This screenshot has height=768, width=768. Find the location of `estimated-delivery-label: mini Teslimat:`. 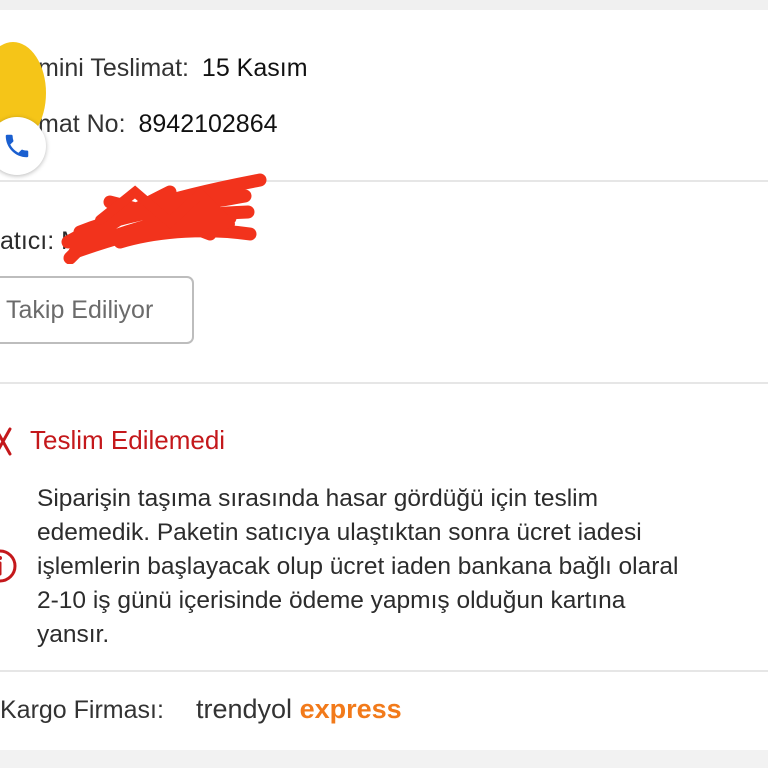

estimated-delivery-label: mini Teslimat: is located at coordinates (113, 68).